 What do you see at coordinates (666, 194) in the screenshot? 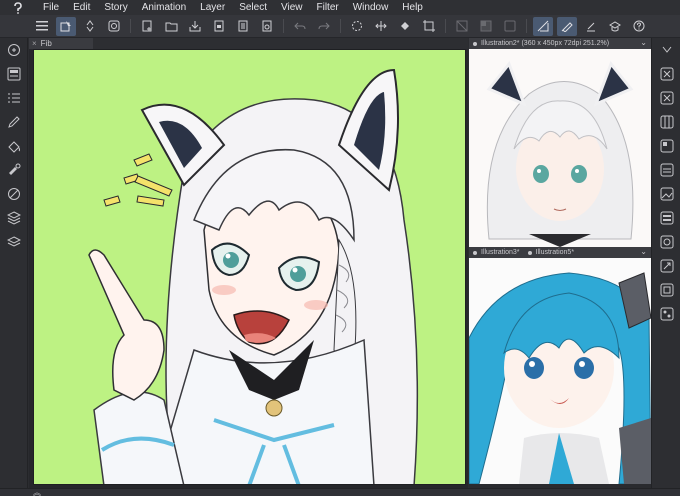
I see `image-icon` at bounding box center [666, 194].